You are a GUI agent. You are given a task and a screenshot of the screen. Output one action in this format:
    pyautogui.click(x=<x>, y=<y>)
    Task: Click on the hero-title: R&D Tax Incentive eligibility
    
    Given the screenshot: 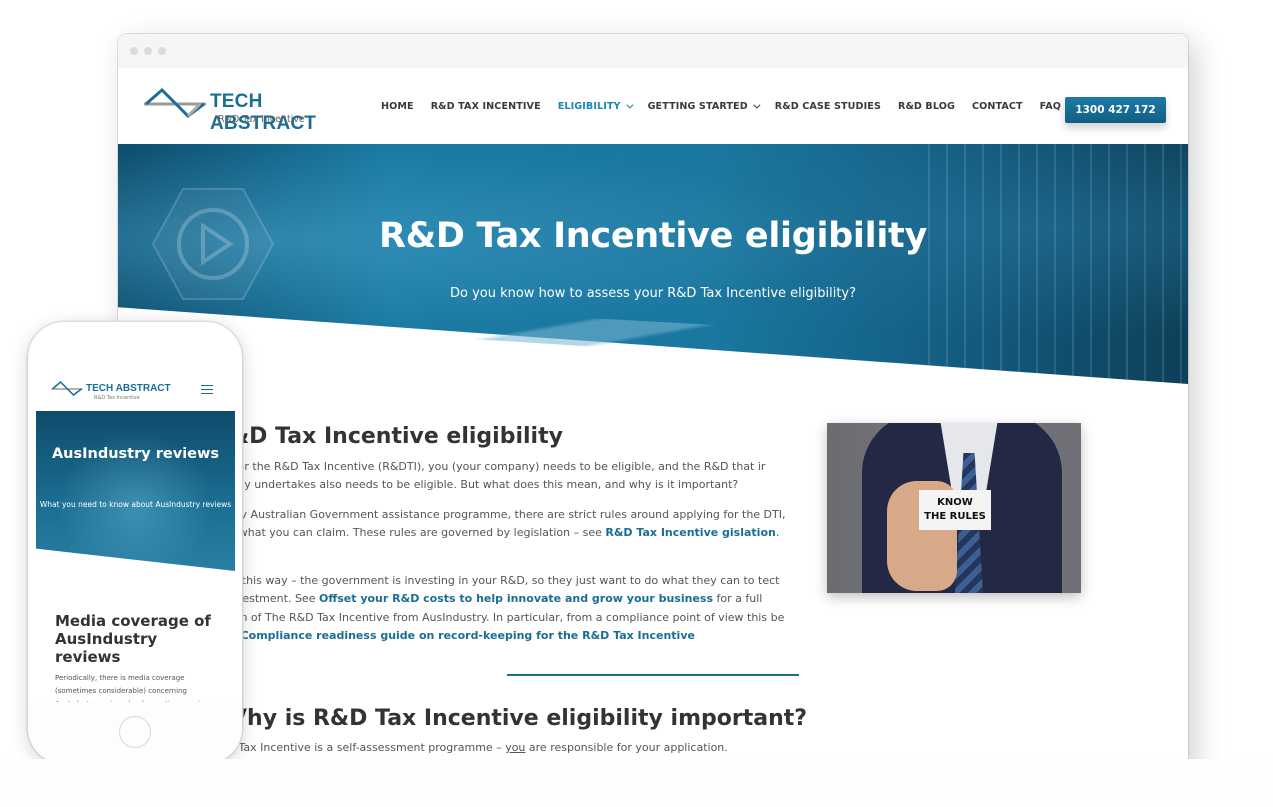 What is the action you would take?
    pyautogui.click(x=653, y=236)
    